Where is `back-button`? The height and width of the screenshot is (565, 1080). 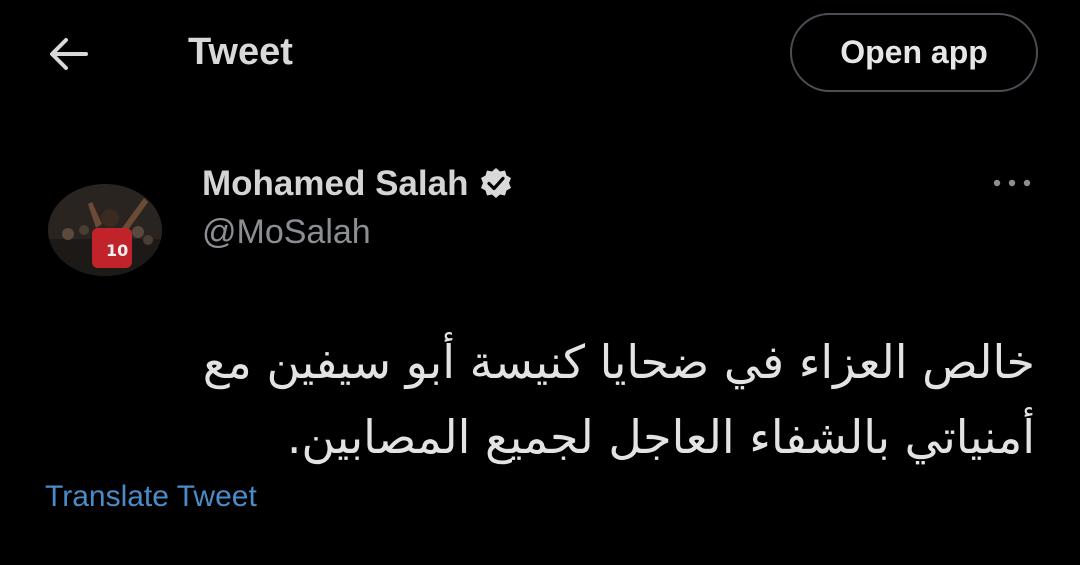 back-button is located at coordinates (68, 54).